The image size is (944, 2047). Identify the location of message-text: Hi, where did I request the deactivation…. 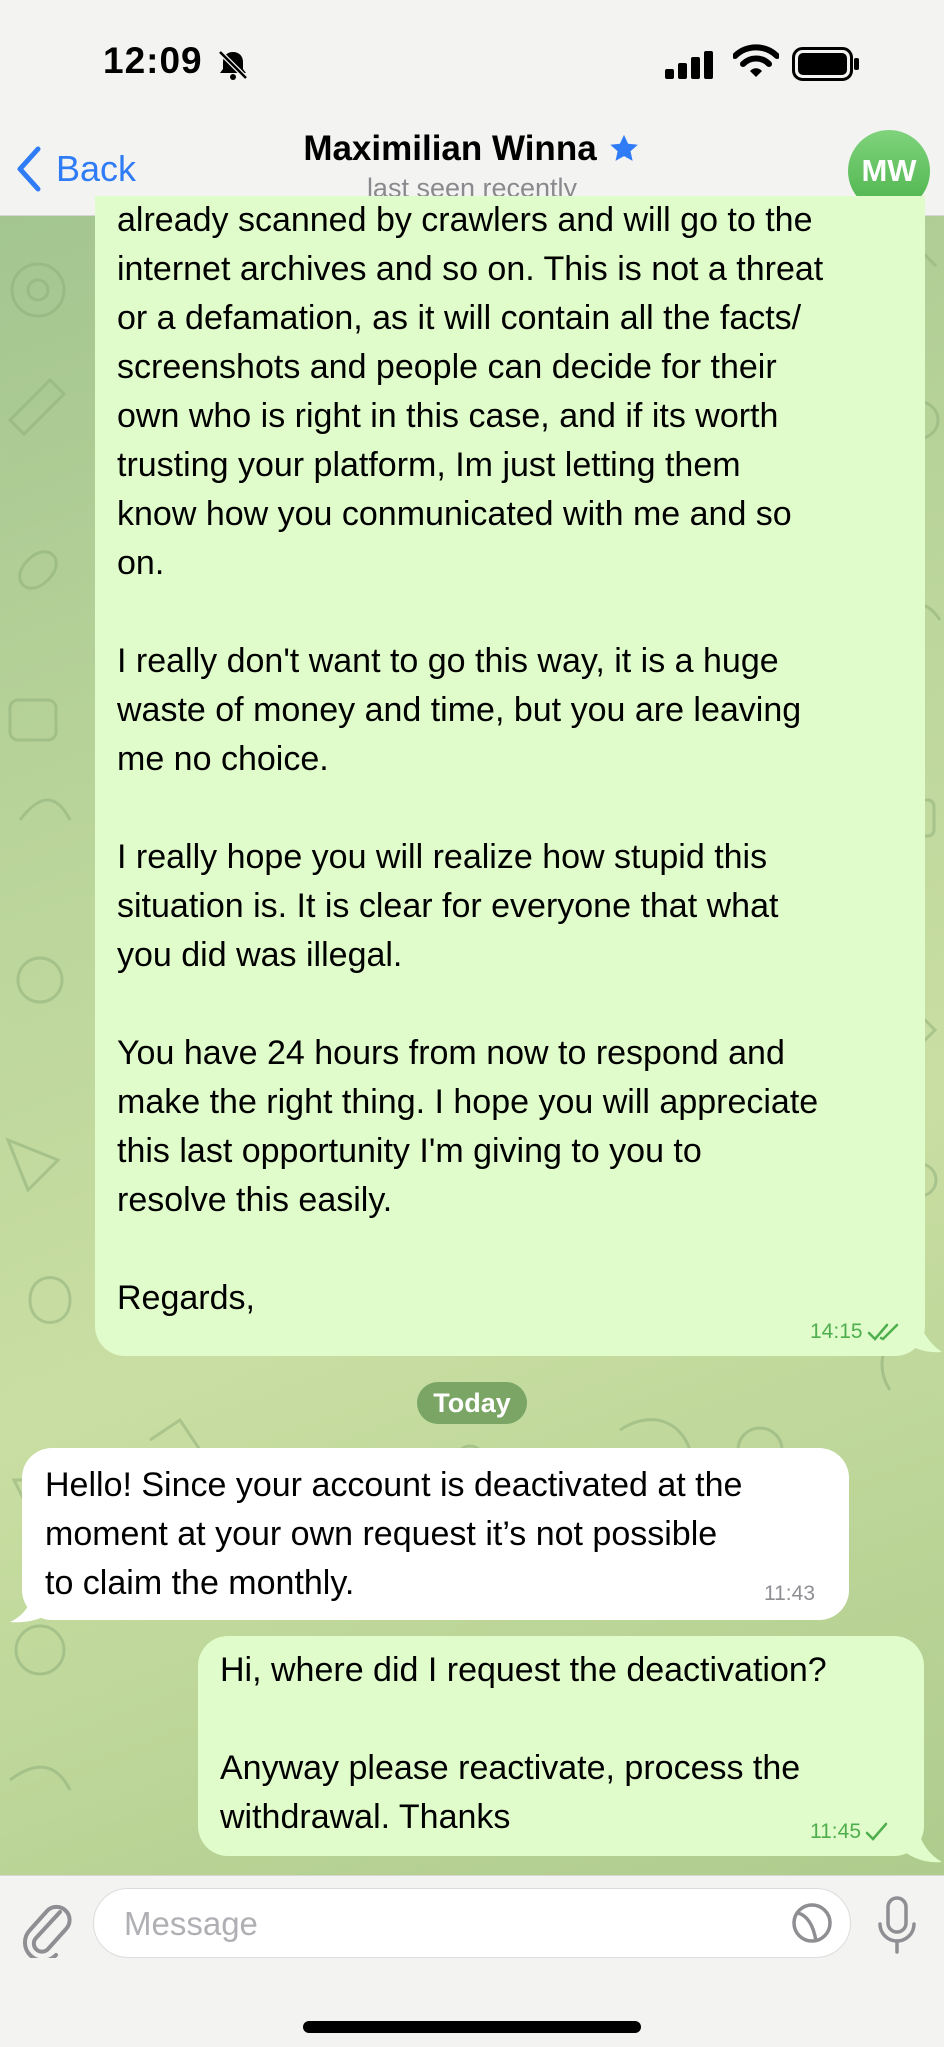
(523, 1743).